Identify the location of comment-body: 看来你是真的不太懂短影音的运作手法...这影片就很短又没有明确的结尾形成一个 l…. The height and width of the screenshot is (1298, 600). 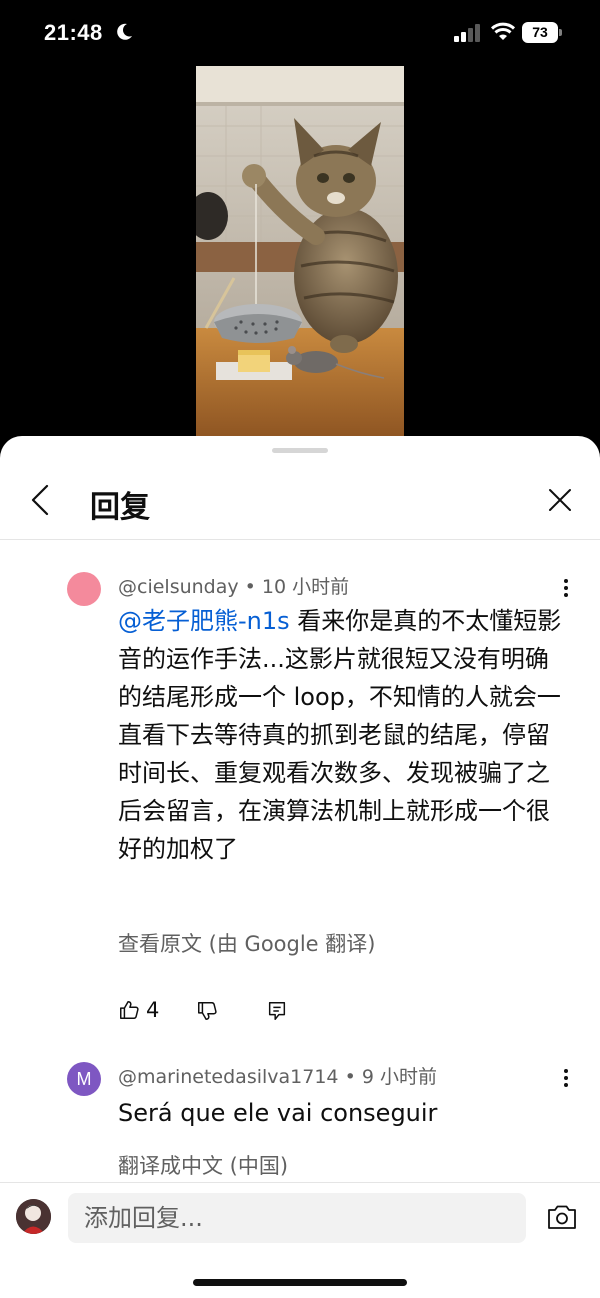
(340, 735).